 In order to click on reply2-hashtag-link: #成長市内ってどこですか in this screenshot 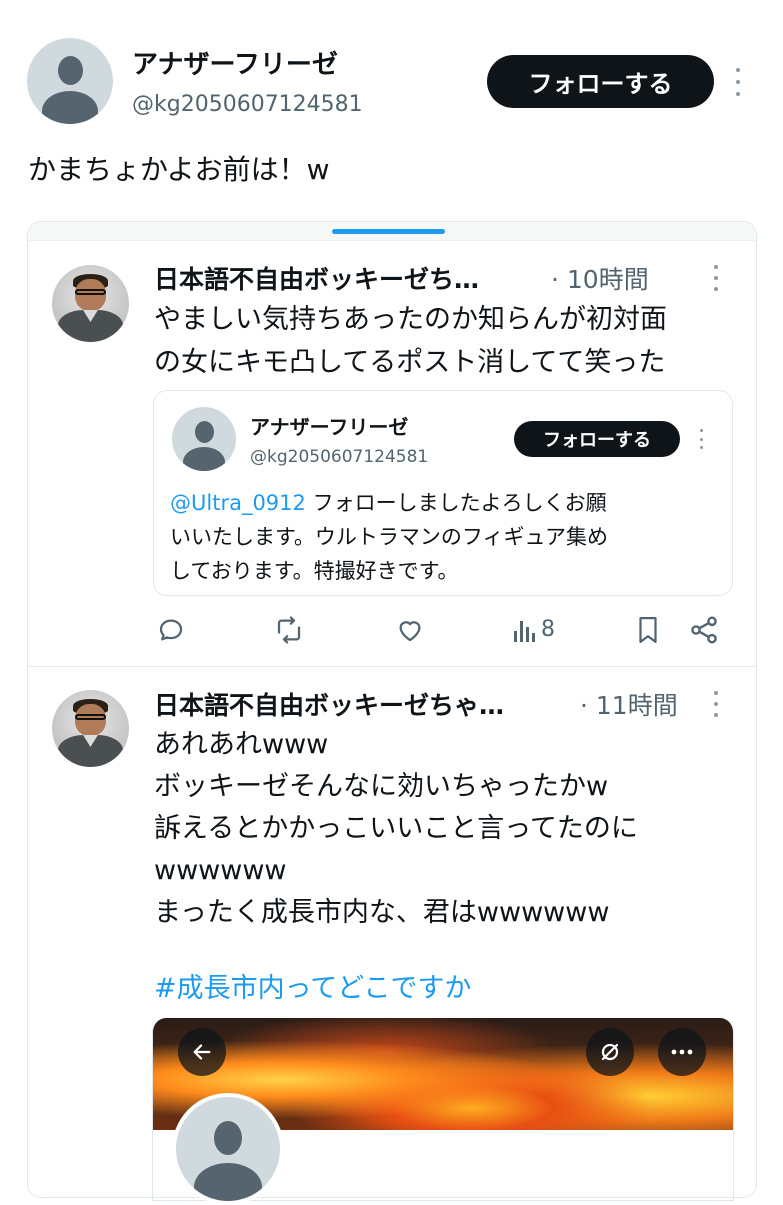, I will do `click(312, 985)`.